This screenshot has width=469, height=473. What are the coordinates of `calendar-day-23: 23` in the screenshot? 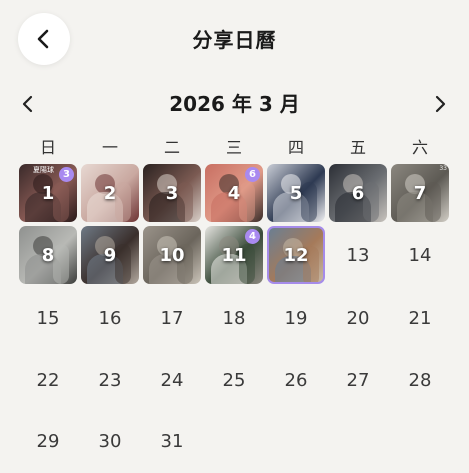 It's located at (110, 380).